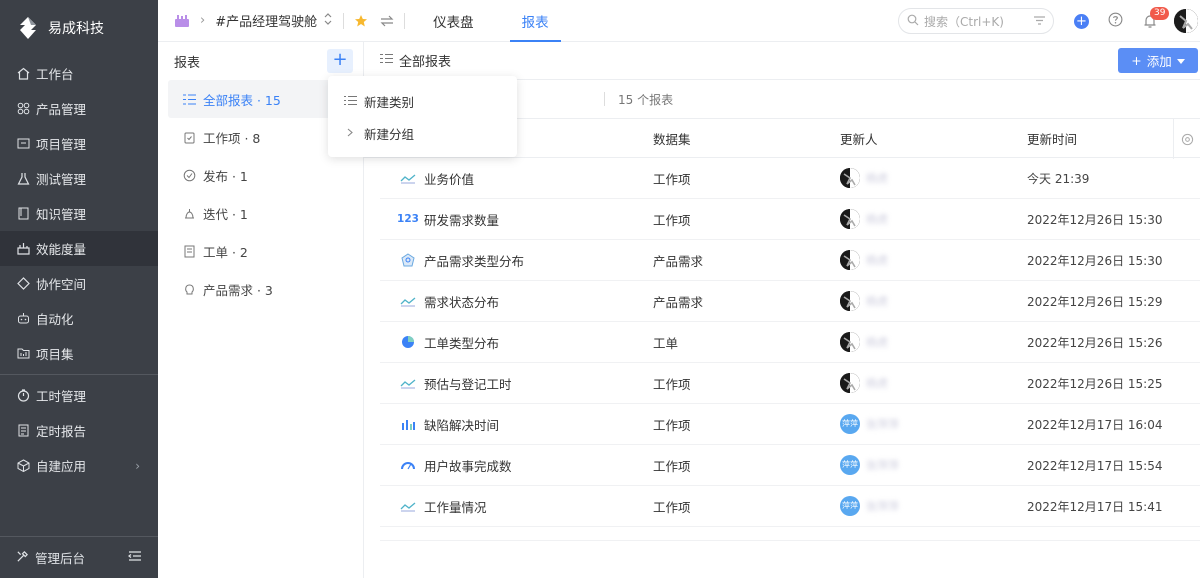 This screenshot has width=1200, height=578. What do you see at coordinates (461, 424) in the screenshot?
I see `report-name: 缺陷解决时间` at bounding box center [461, 424].